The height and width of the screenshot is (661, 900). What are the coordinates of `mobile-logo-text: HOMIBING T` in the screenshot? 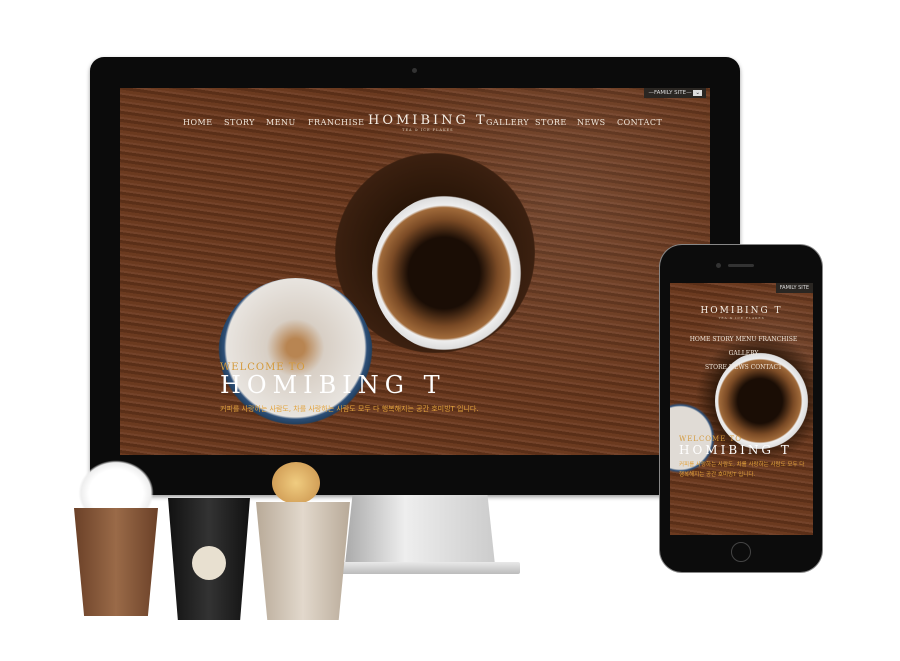 It's located at (741, 311).